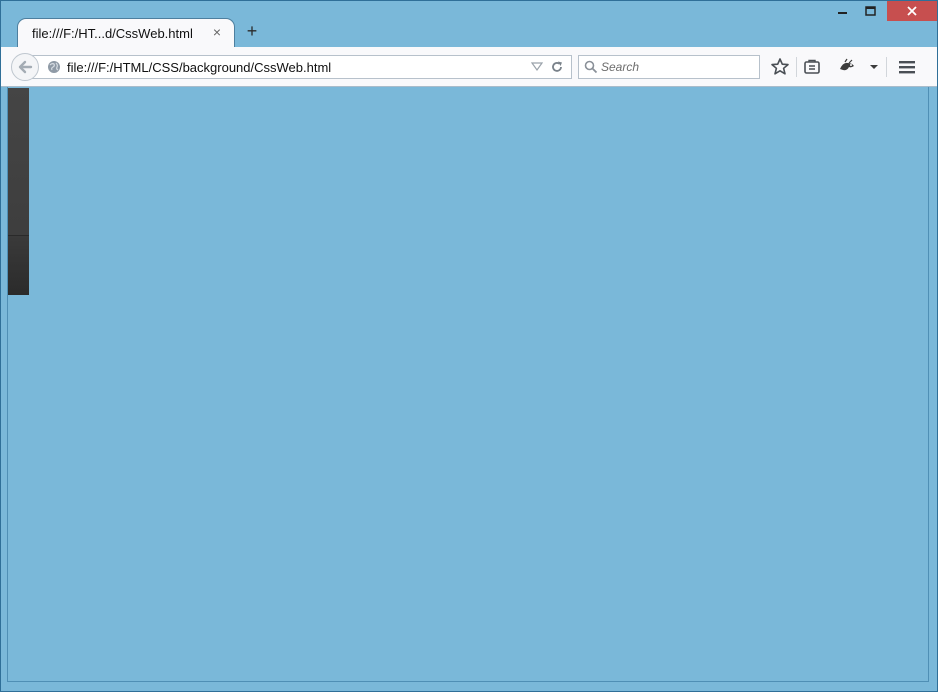 Image resolution: width=938 pixels, height=692 pixels. What do you see at coordinates (676, 67) in the screenshot?
I see `search-input` at bounding box center [676, 67].